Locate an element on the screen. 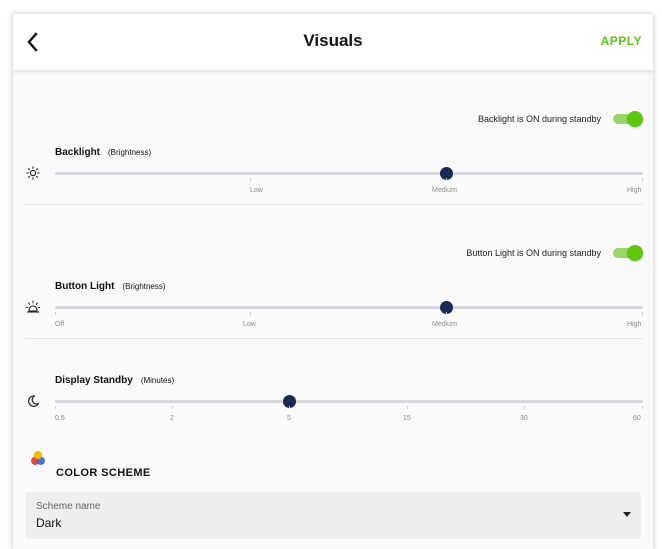 The width and height of the screenshot is (662, 549). display-standby-title: Display Standby is located at coordinates (94, 380).